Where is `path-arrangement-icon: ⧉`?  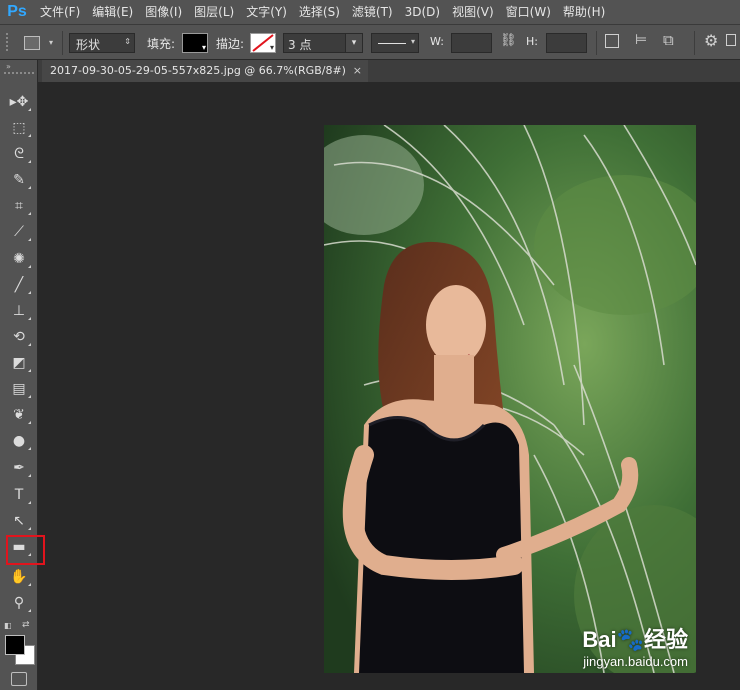 path-arrangement-icon: ⧉ is located at coordinates (668, 40).